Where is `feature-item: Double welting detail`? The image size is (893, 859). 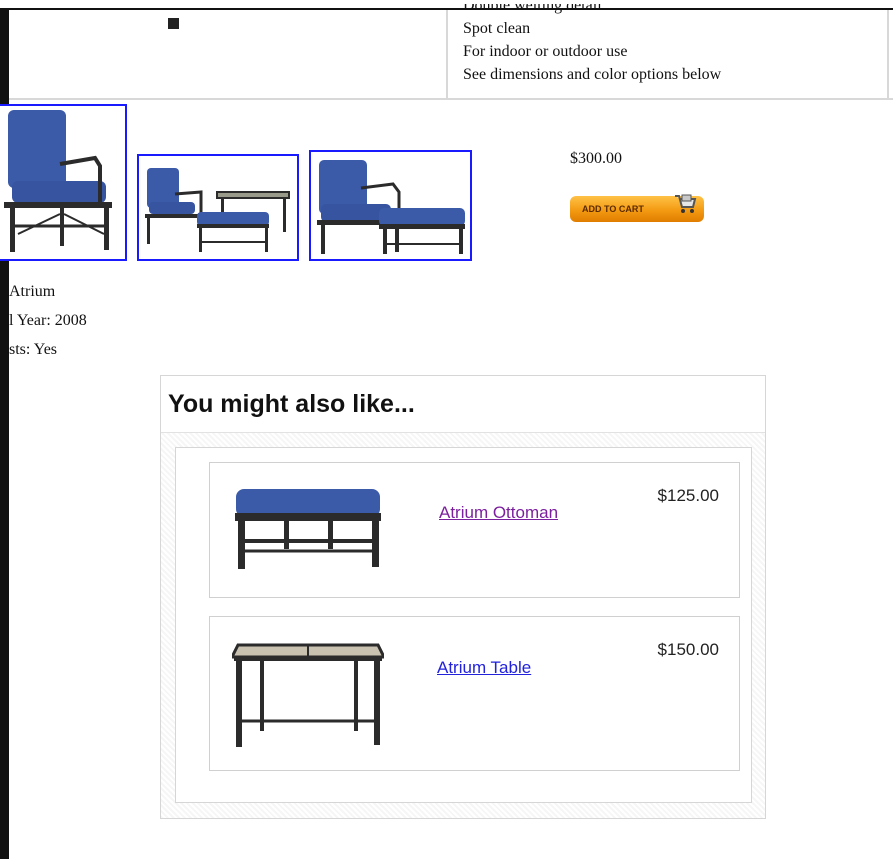
feature-item: Double welting detail is located at coordinates (532, 9).